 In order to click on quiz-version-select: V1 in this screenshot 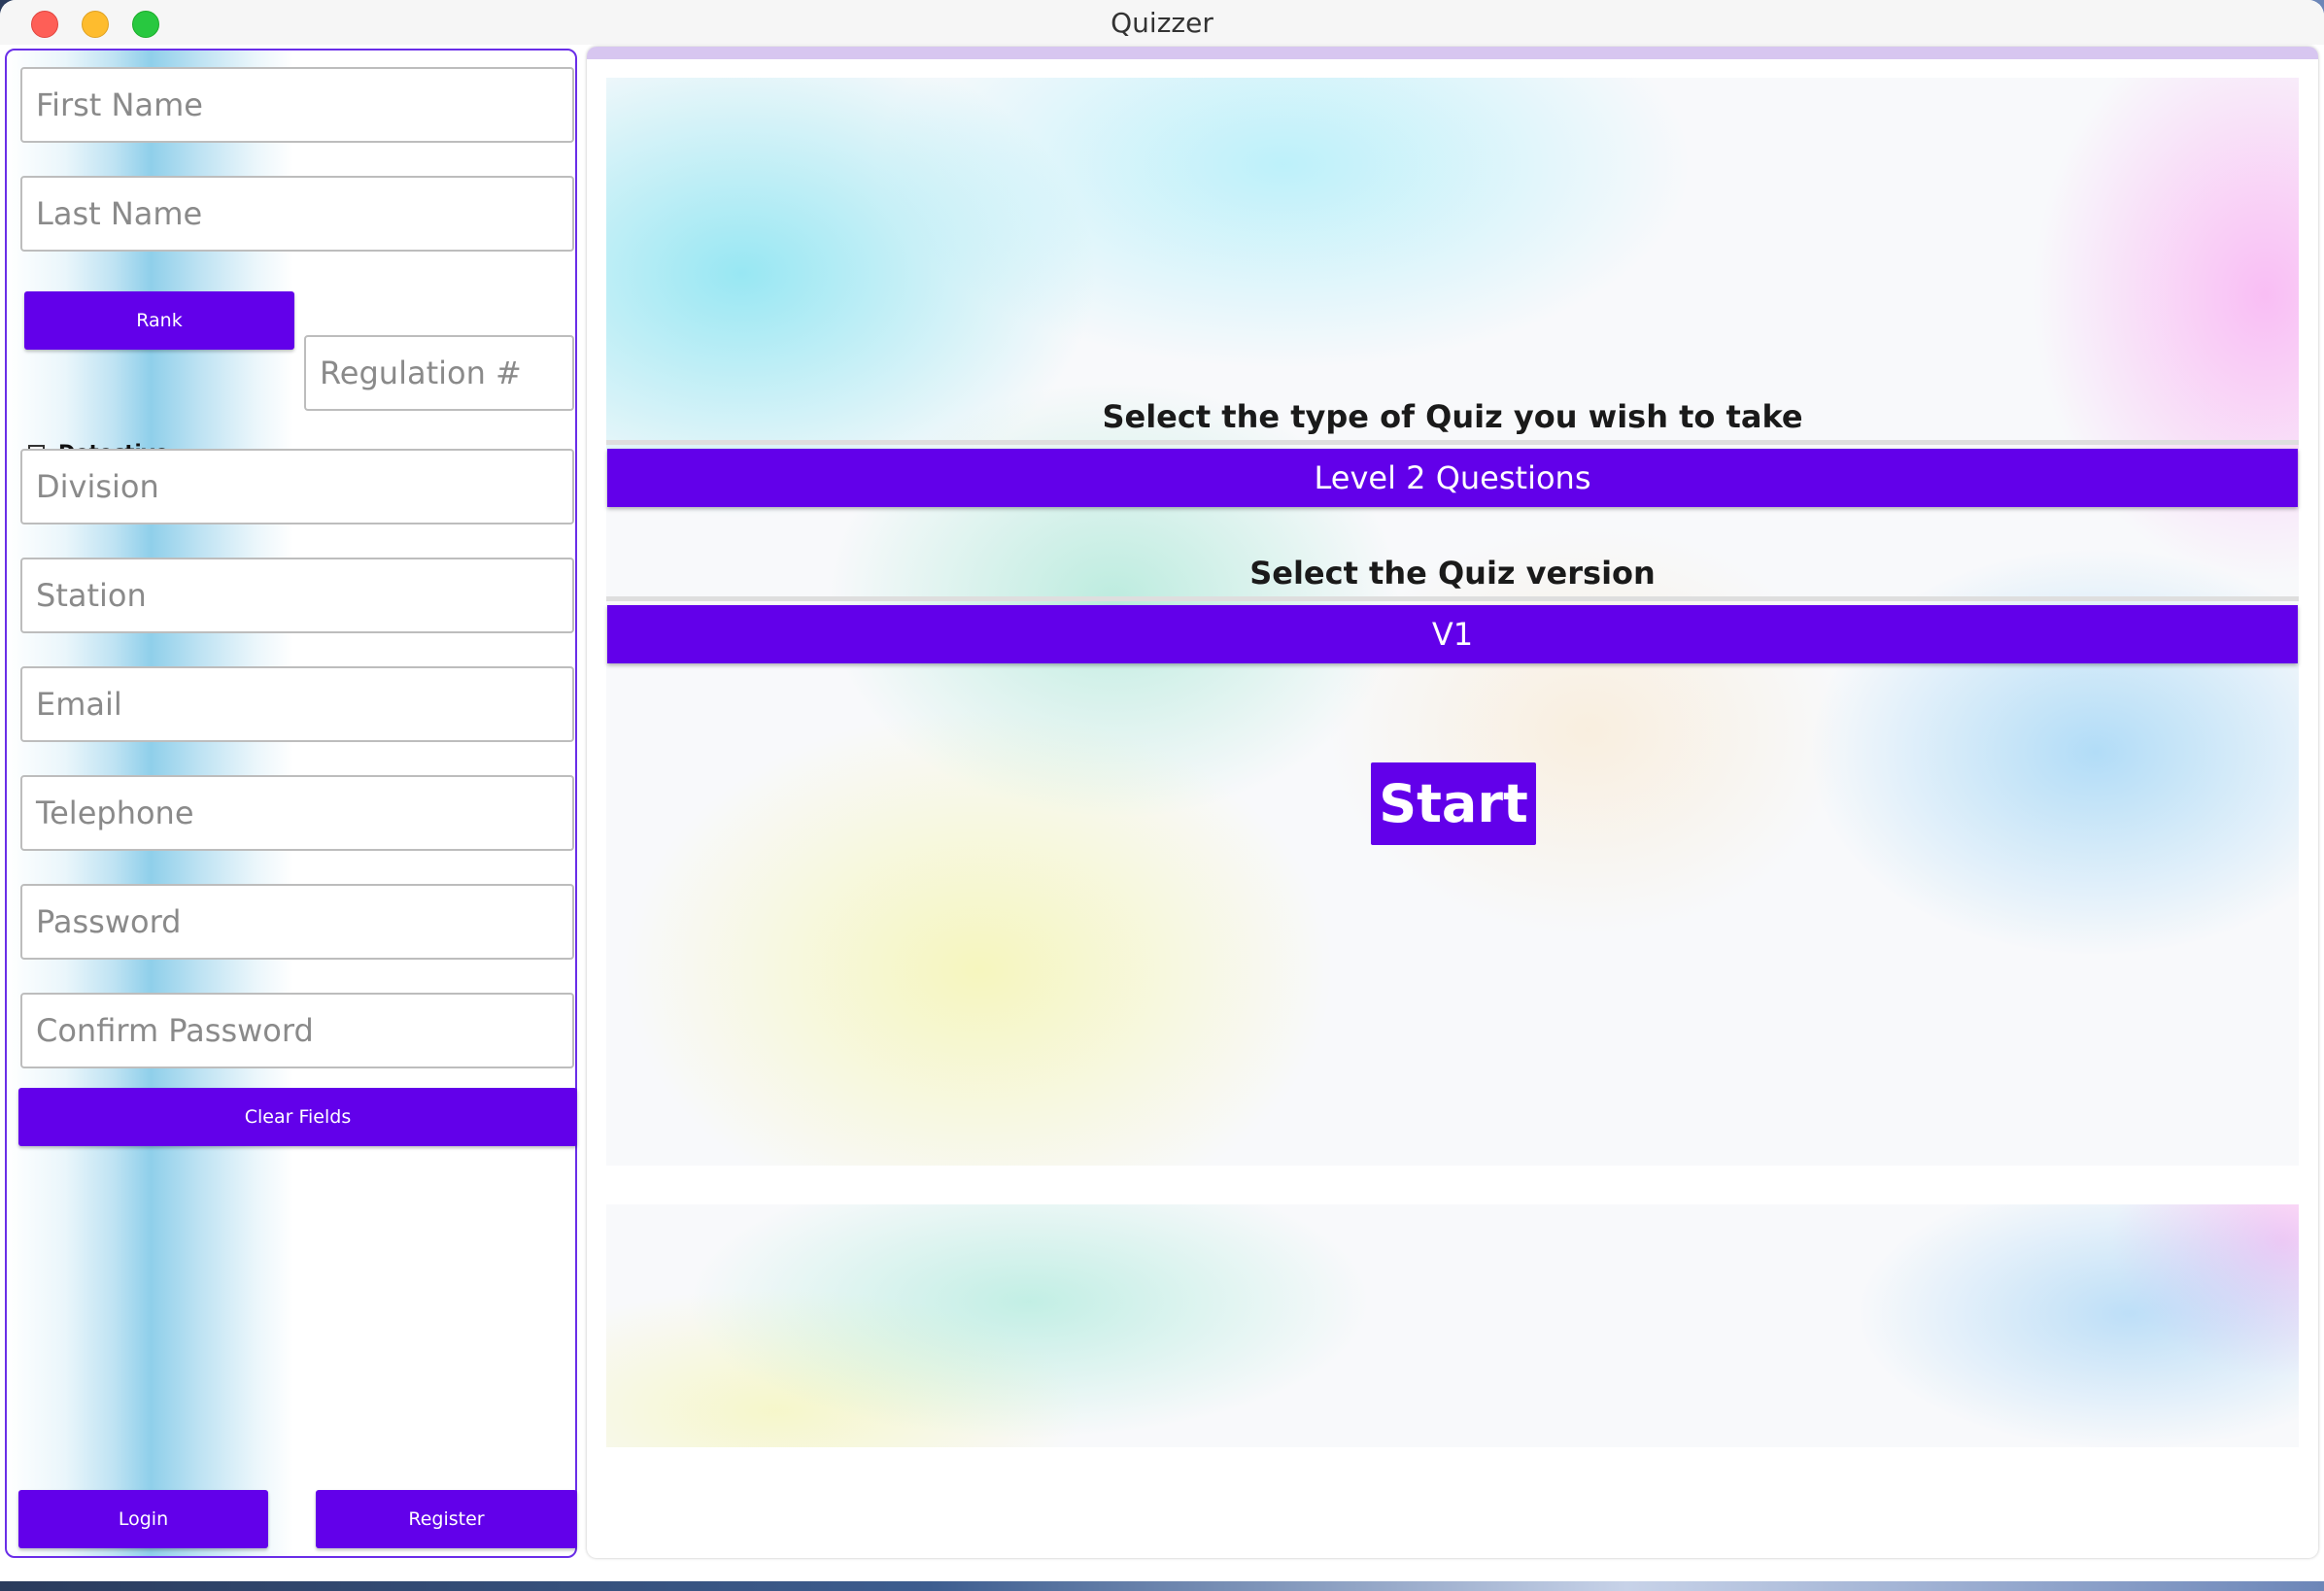, I will do `click(1453, 634)`.